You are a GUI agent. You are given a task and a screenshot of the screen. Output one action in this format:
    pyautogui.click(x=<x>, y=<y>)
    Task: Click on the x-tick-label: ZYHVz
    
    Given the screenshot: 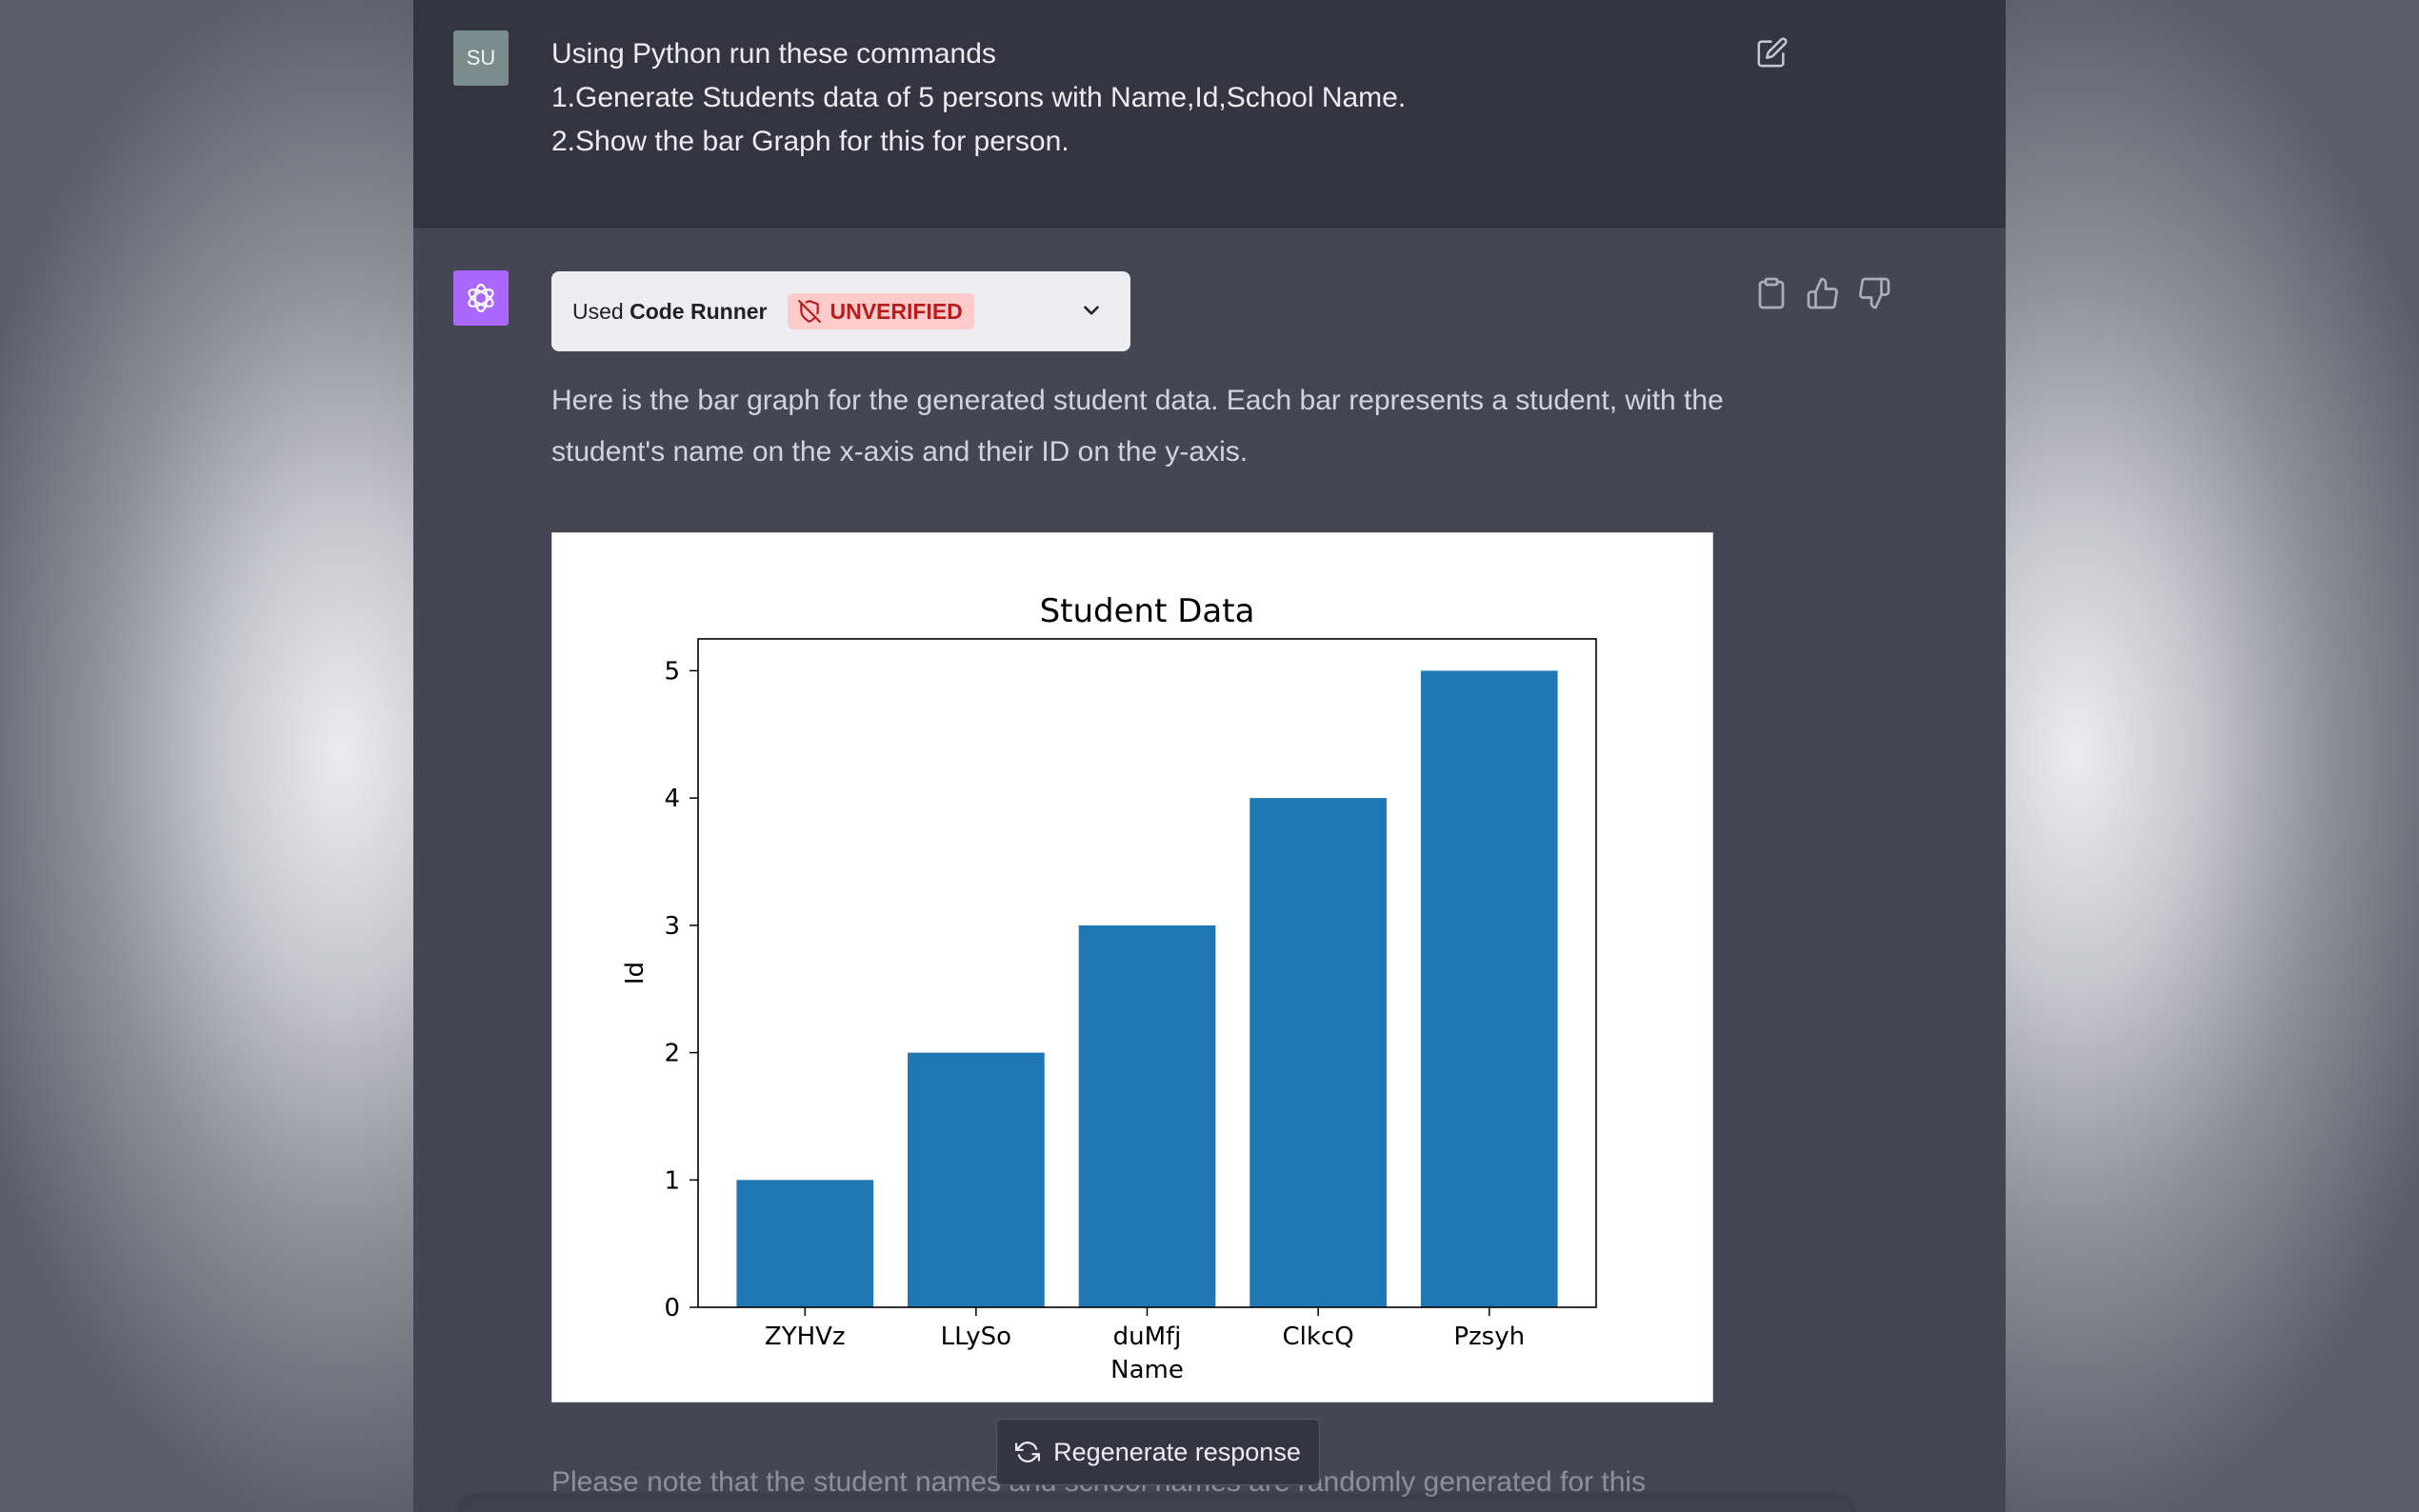 What is the action you would take?
    pyautogui.click(x=805, y=1337)
    